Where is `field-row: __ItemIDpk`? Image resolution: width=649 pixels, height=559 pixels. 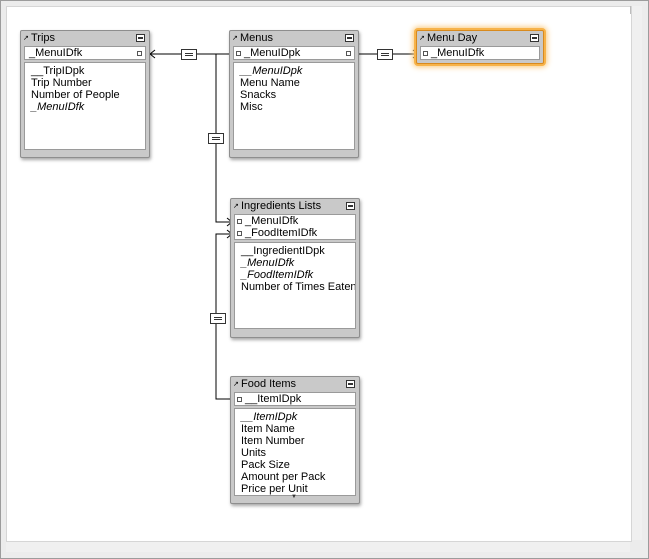 field-row: __ItemIDpk is located at coordinates (298, 417).